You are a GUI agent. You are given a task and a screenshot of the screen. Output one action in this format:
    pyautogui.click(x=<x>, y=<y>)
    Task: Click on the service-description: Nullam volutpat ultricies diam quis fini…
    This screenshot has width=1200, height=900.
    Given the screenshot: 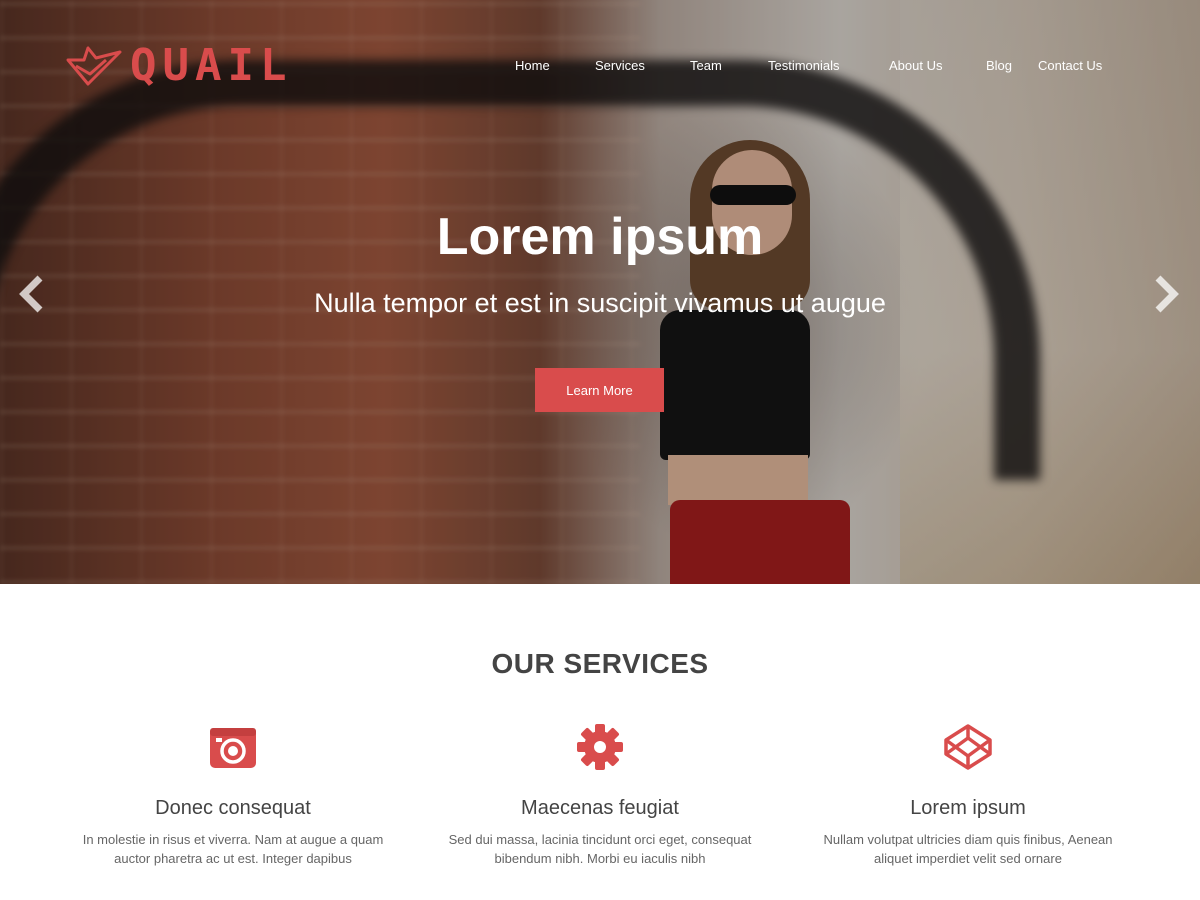 What is the action you would take?
    pyautogui.click(x=968, y=849)
    